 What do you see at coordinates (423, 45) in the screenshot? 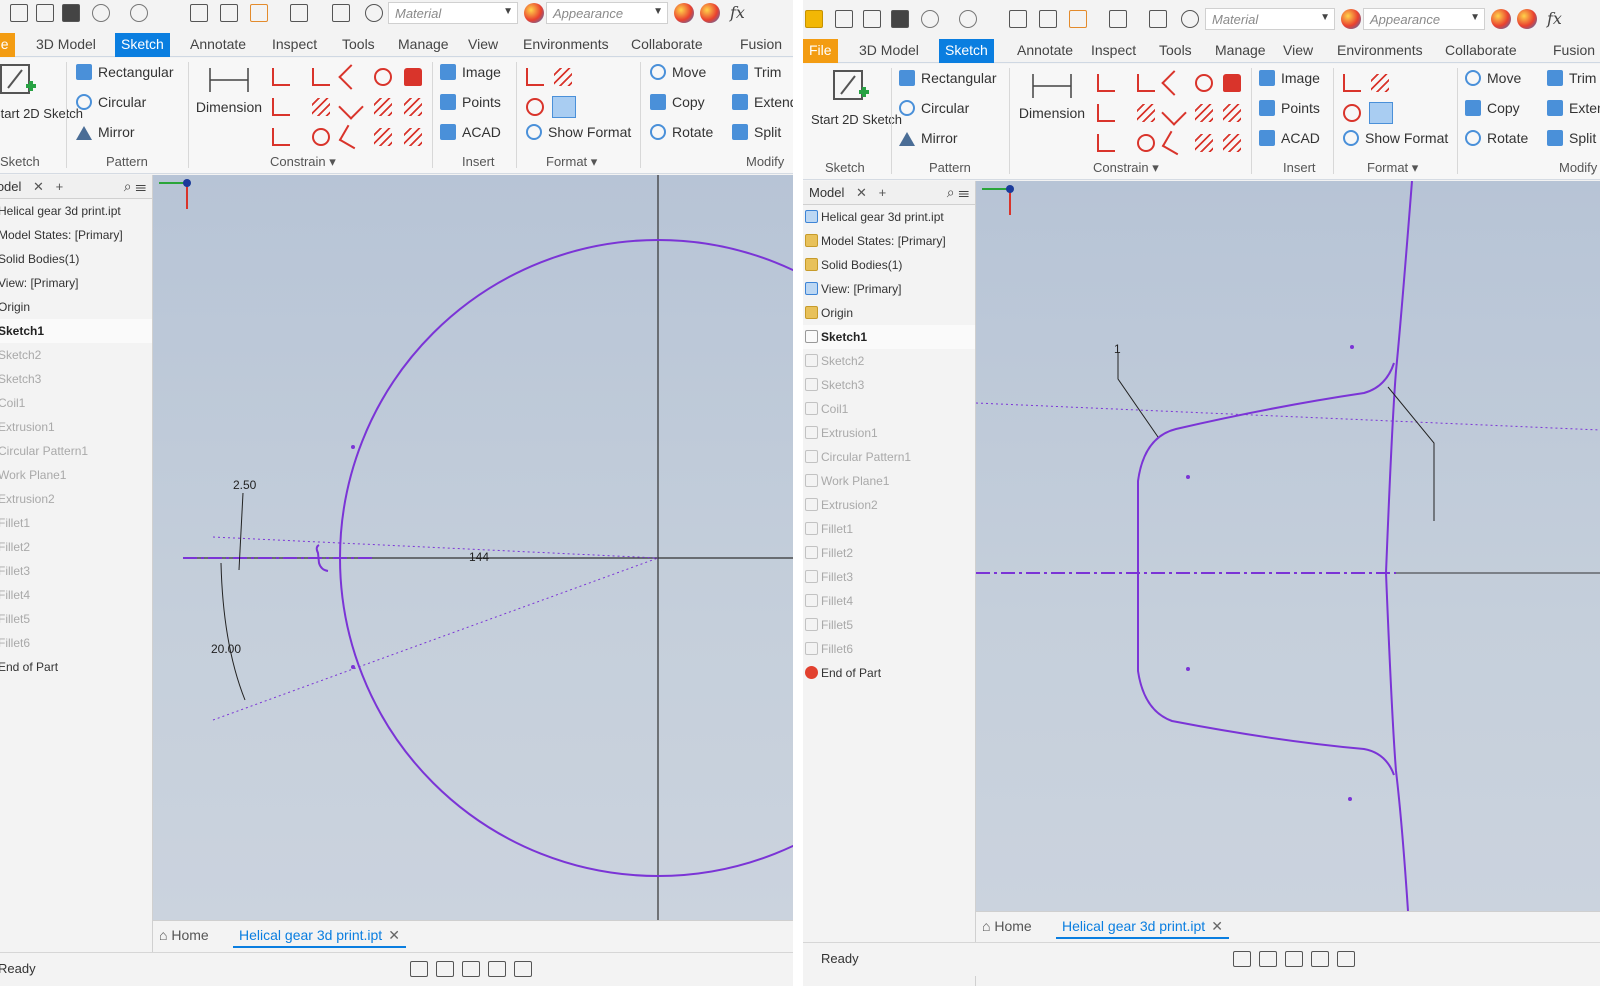
I see `tab-manage: Manage` at bounding box center [423, 45].